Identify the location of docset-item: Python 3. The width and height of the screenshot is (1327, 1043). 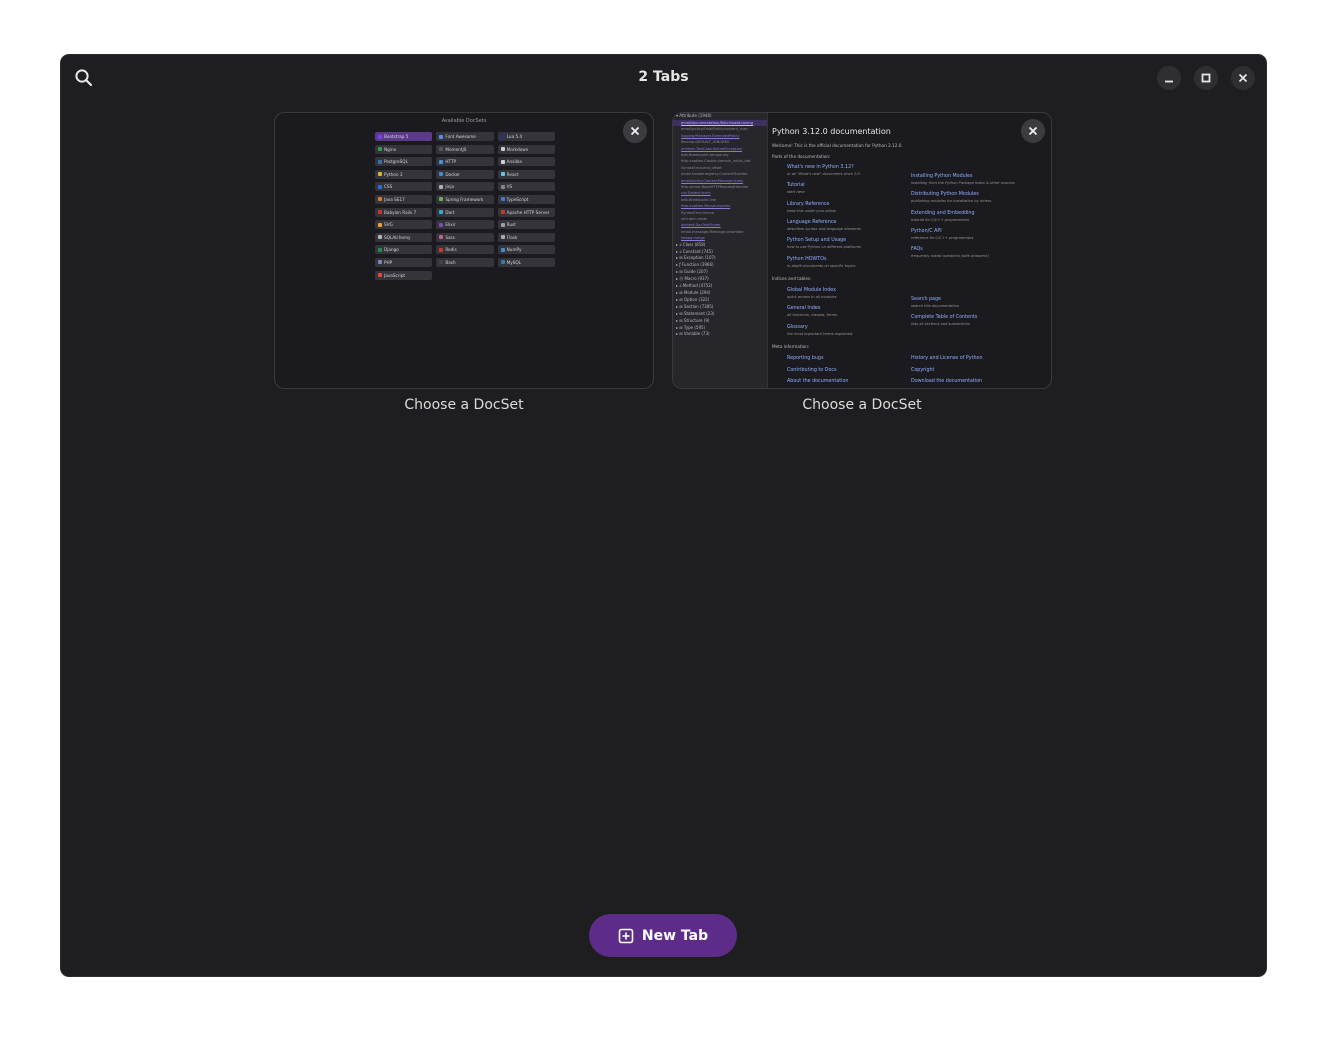
(404, 174).